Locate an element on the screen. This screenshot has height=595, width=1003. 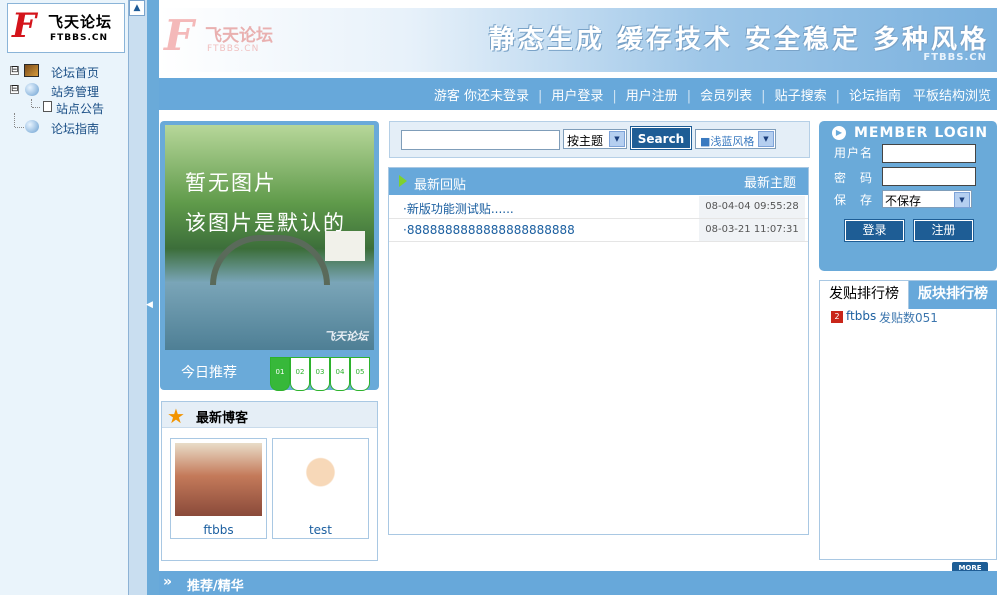
page-tab-01: 01 is located at coordinates (280, 374).